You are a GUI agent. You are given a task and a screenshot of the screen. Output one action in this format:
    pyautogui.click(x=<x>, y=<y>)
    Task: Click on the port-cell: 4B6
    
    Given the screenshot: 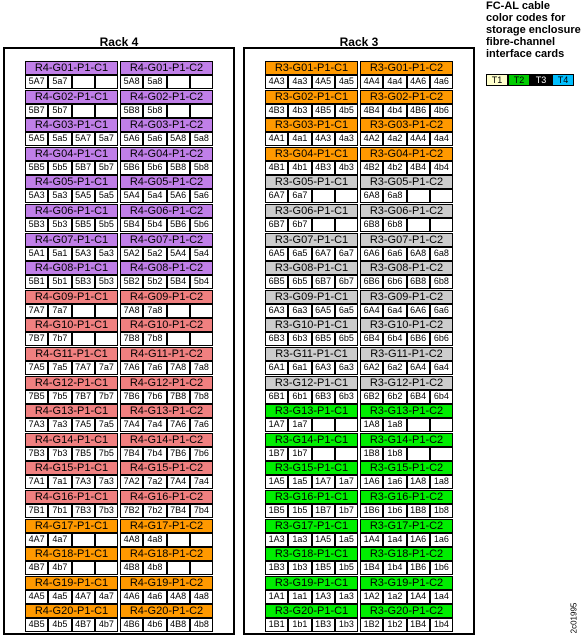 What is the action you would take?
    pyautogui.click(x=418, y=110)
    